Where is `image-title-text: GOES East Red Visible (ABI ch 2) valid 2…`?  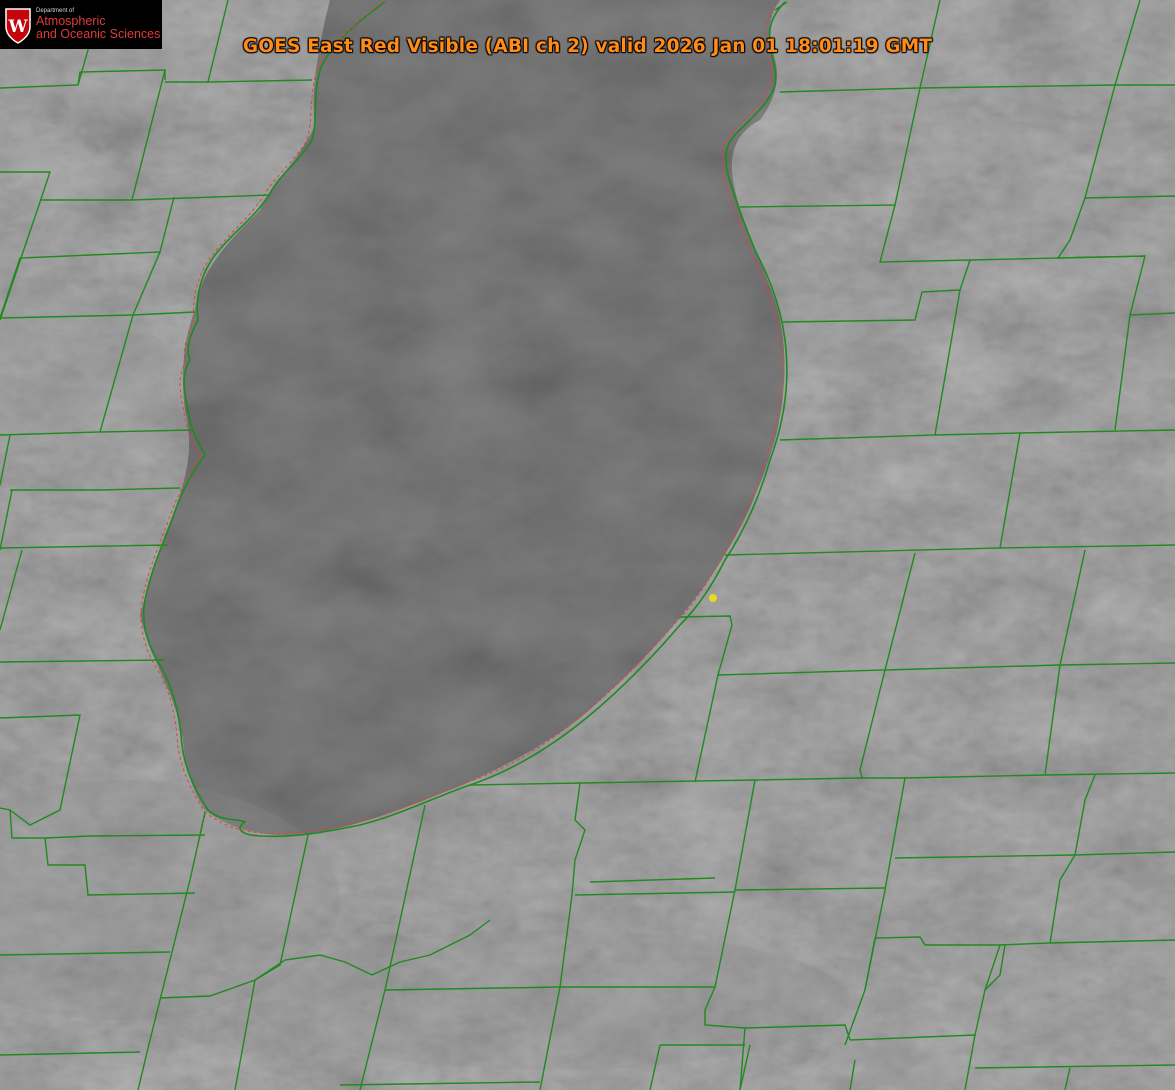
image-title-text: GOES East Red Visible (ABI ch 2) valid 2… is located at coordinates (587, 46).